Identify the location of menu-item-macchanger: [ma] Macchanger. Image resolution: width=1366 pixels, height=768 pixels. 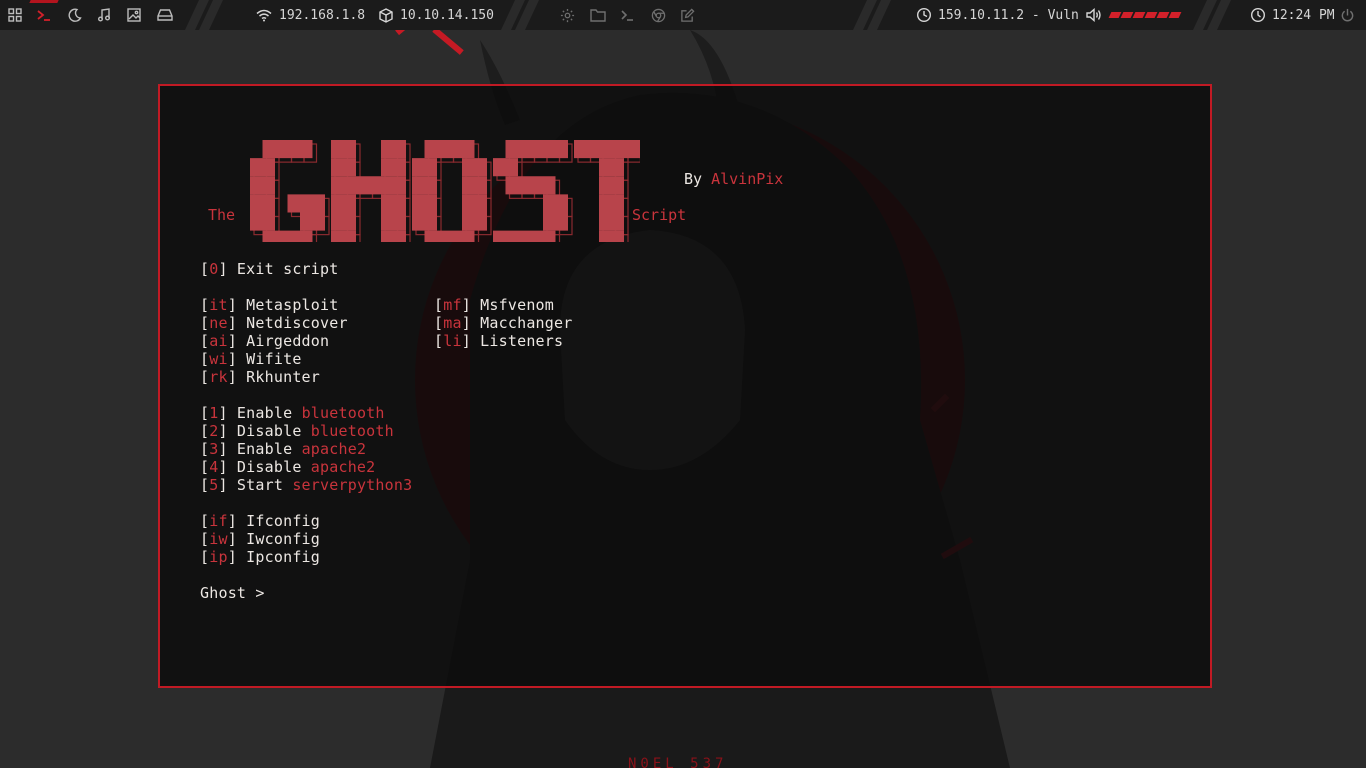
(503, 323).